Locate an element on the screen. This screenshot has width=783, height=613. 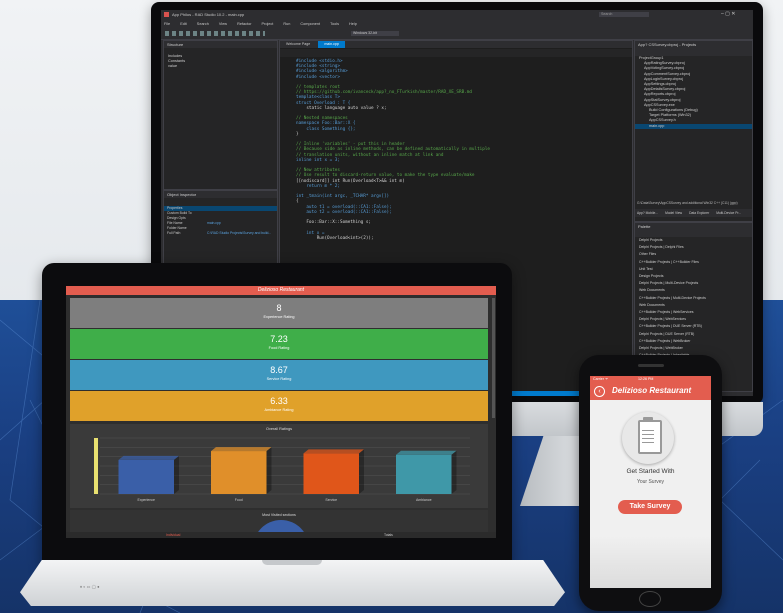
menu-item: Project is located at coordinates (271, 24).